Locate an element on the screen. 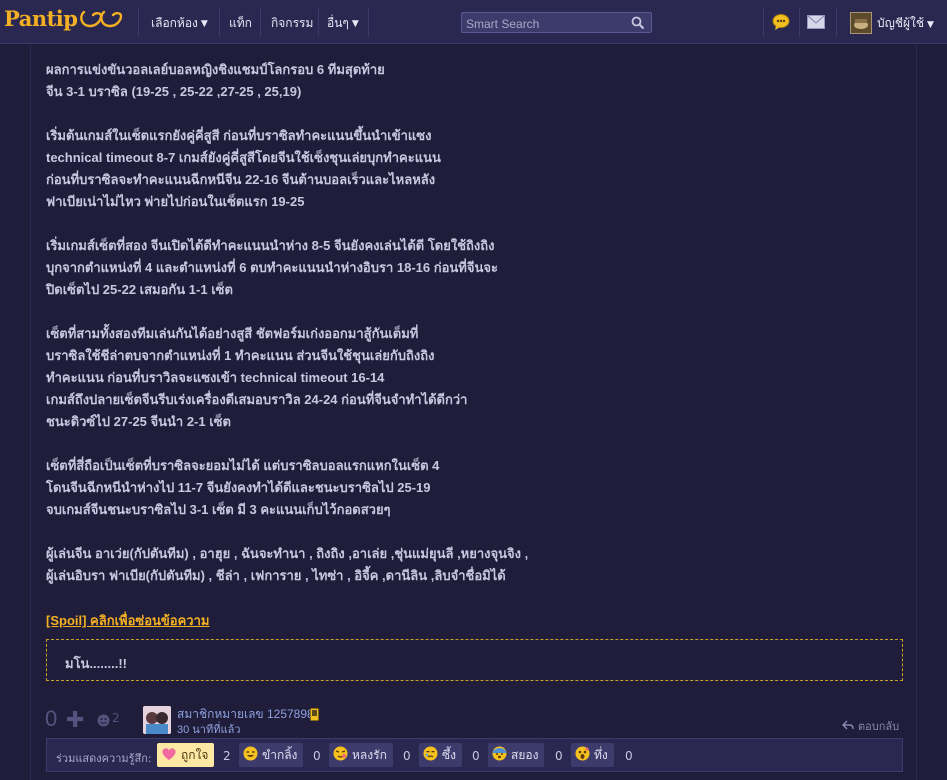 This screenshot has height=780, width=947. chat-bubble-icon is located at coordinates (781, 24).